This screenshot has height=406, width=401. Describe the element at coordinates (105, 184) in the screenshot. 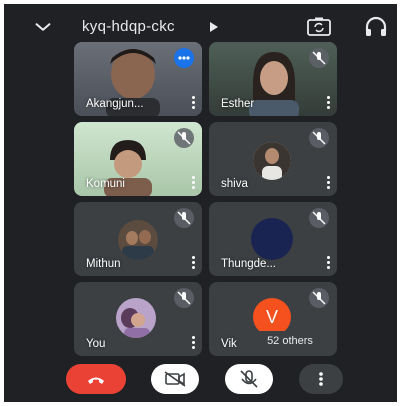

I see `participant-name: Komuni` at that location.